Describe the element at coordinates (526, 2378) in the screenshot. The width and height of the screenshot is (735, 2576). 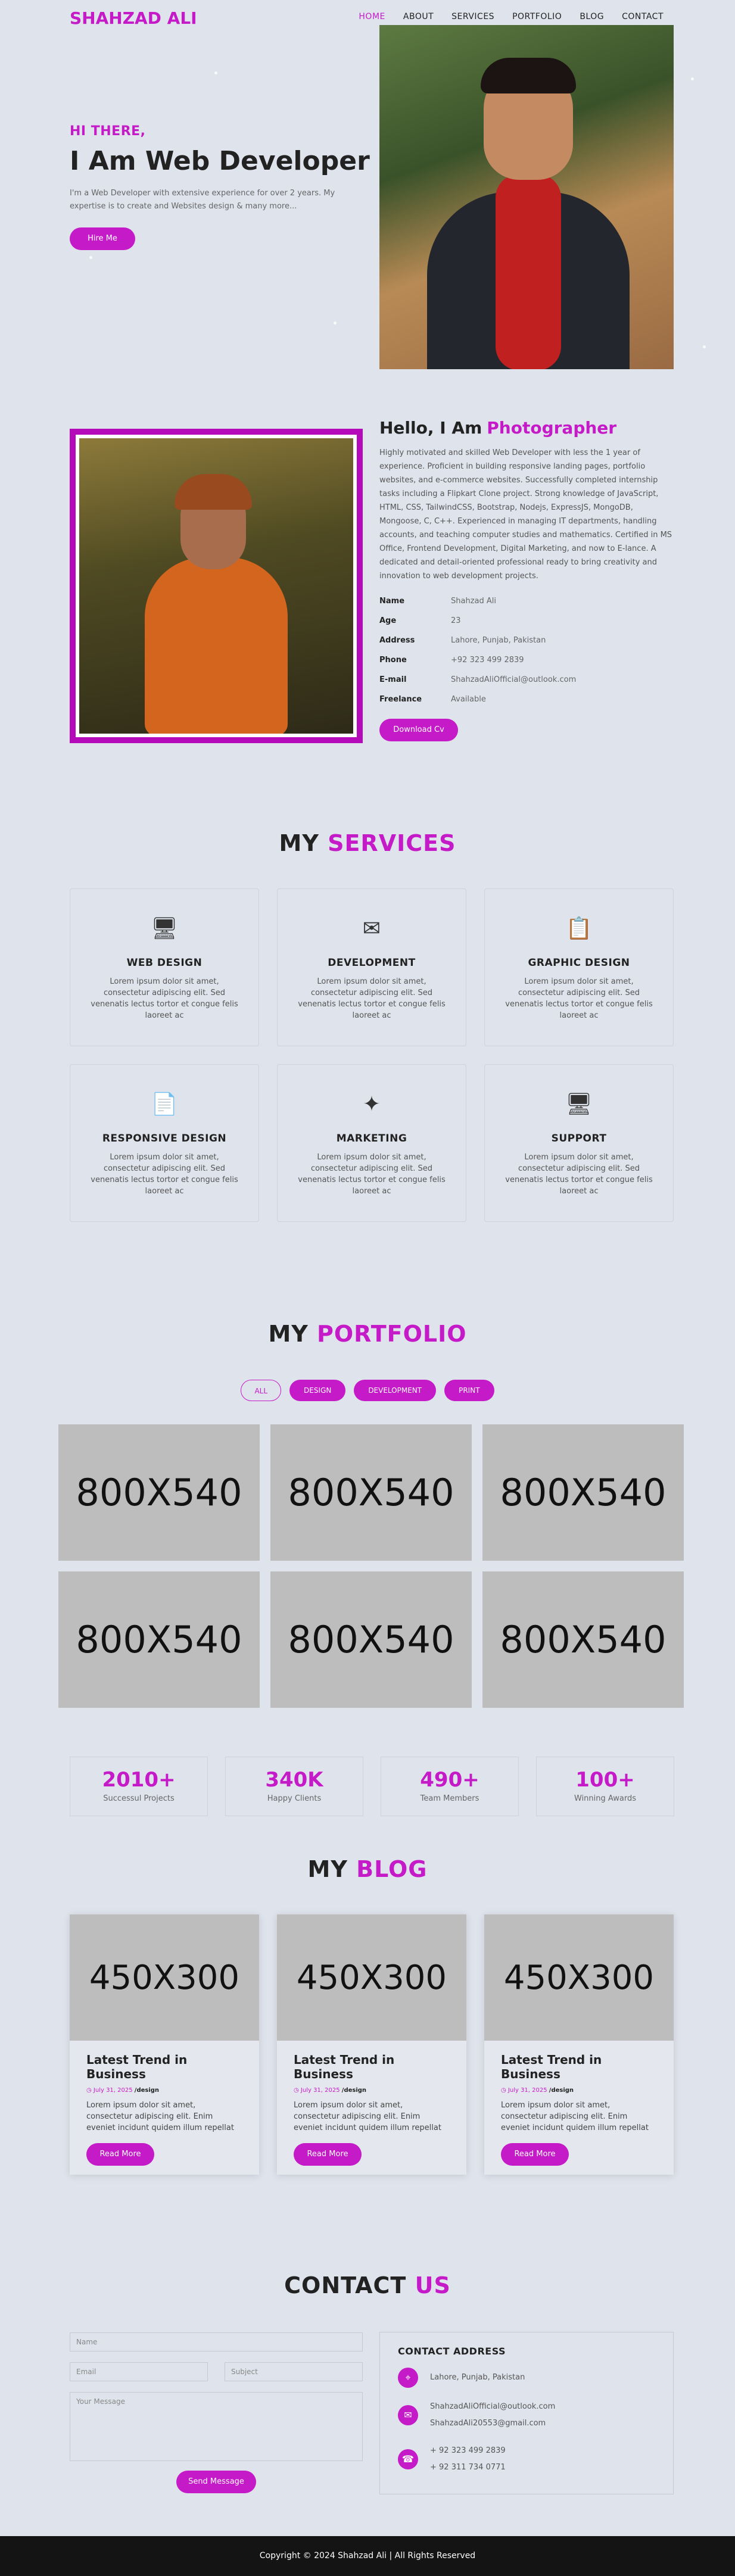
I see `contact-address-row: ⌖ Lahore, Punjab, Pakistan` at that location.